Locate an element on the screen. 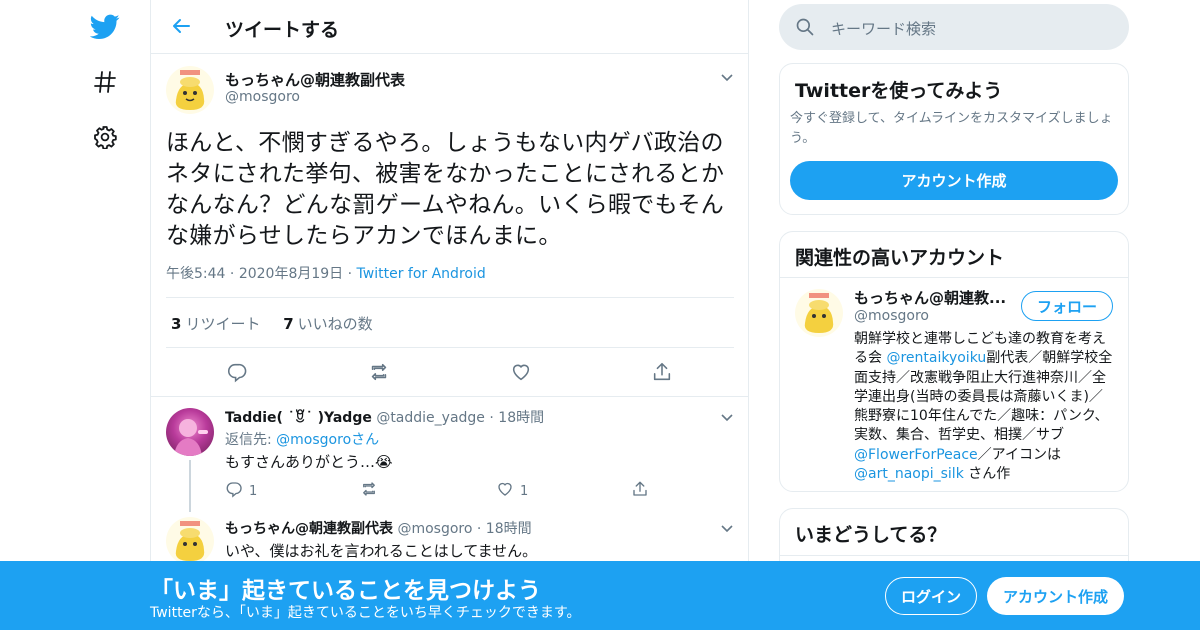  author-handle: @mosgoro is located at coordinates (262, 97).